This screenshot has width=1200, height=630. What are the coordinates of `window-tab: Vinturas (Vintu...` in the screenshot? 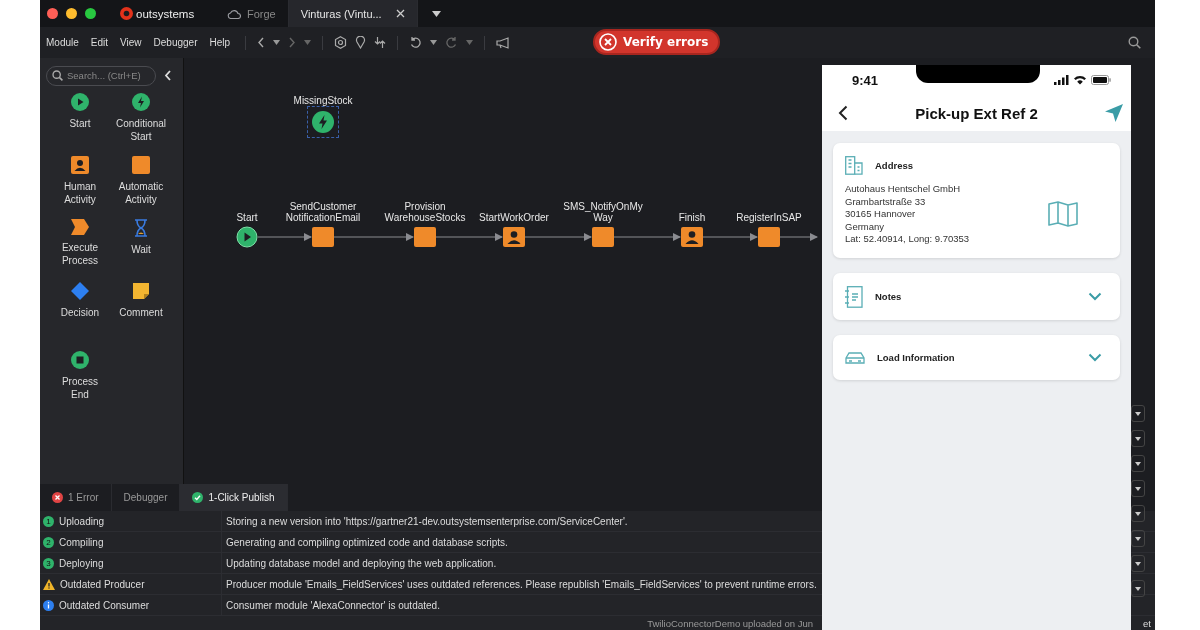 It's located at (353, 13).